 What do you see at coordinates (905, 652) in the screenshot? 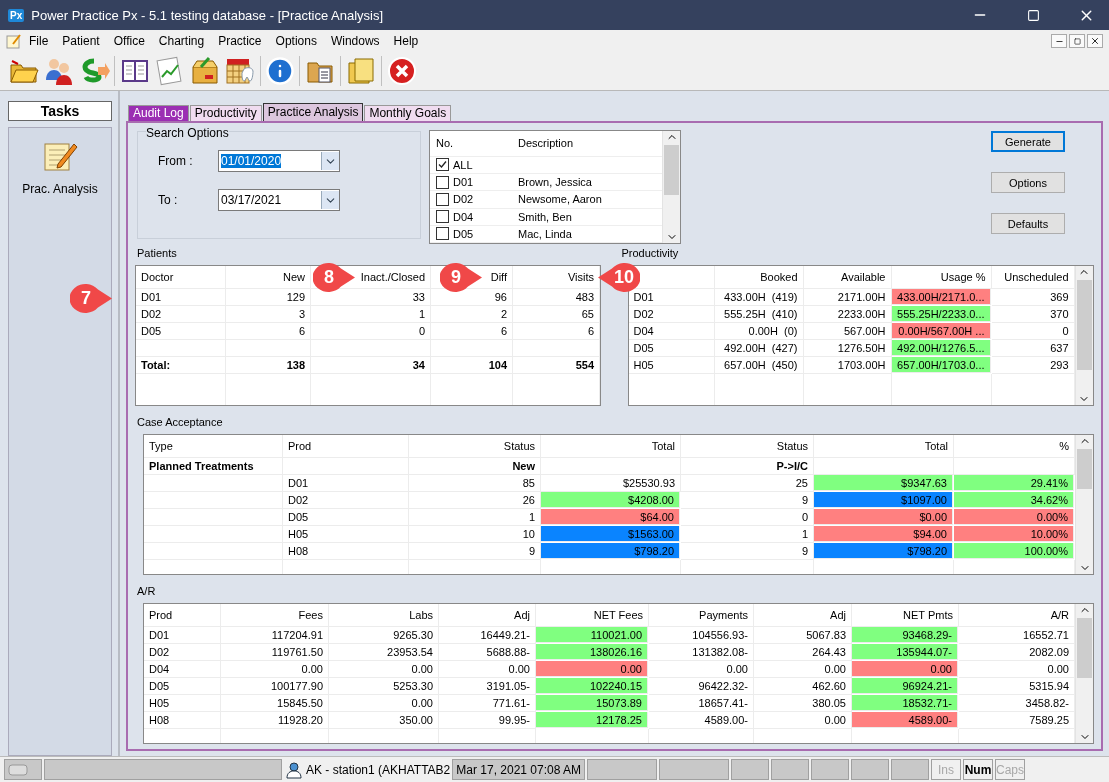
I see `table-cell: 135944.07-` at bounding box center [905, 652].